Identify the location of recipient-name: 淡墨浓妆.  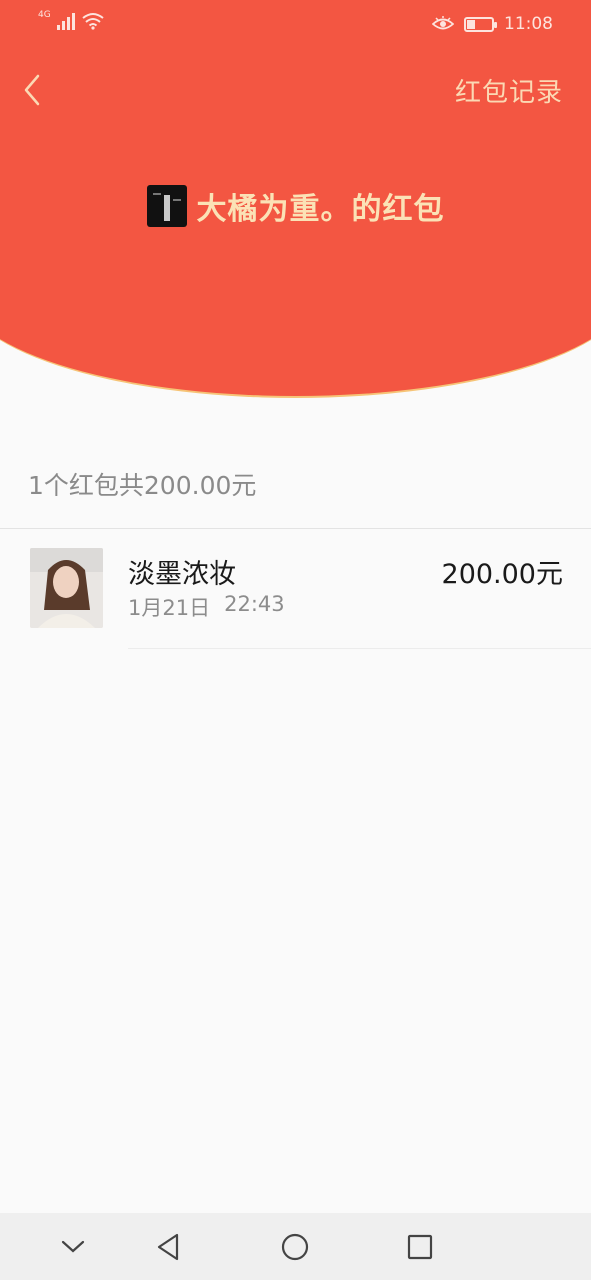
(182, 574).